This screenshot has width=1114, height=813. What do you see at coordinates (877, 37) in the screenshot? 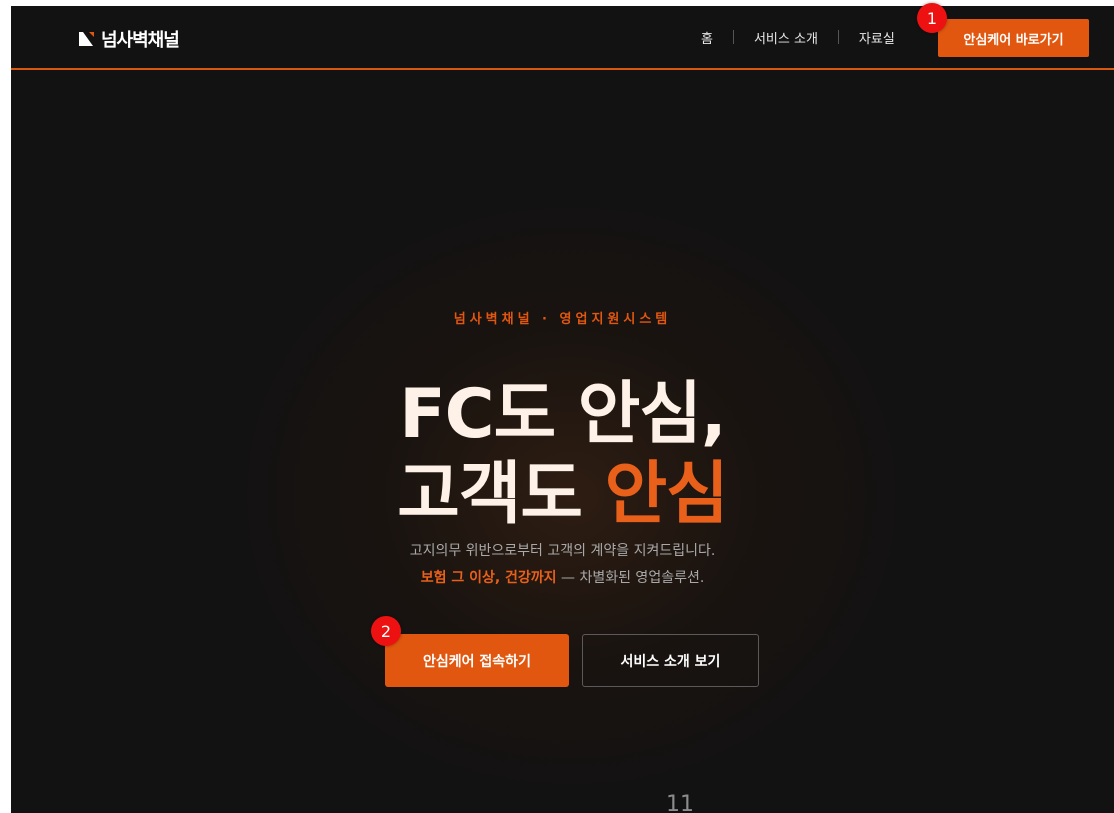
I see `nav-item-resources: 자료실` at bounding box center [877, 37].